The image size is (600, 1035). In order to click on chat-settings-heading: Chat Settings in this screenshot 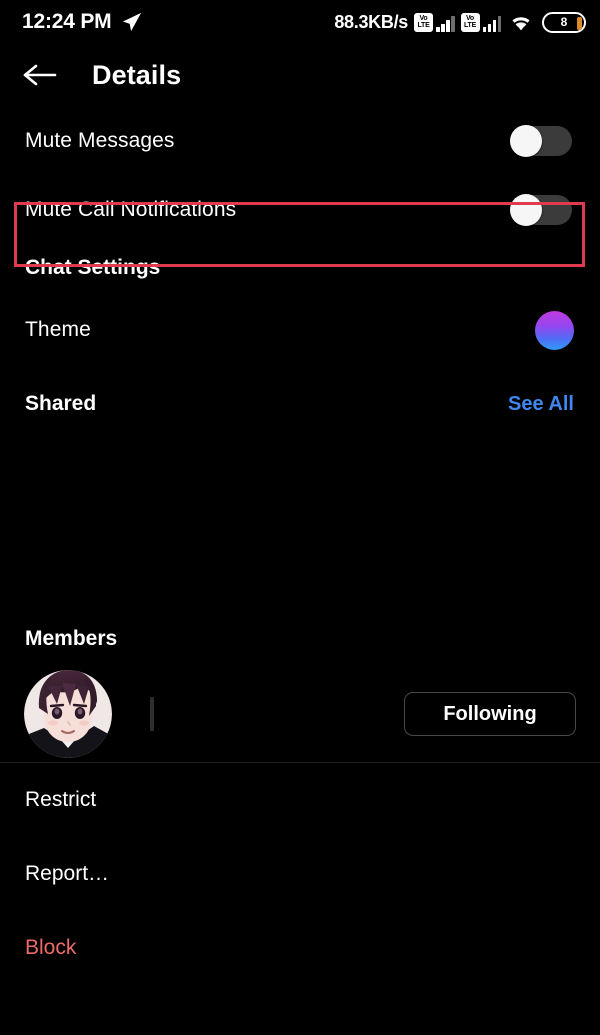, I will do `click(93, 267)`.